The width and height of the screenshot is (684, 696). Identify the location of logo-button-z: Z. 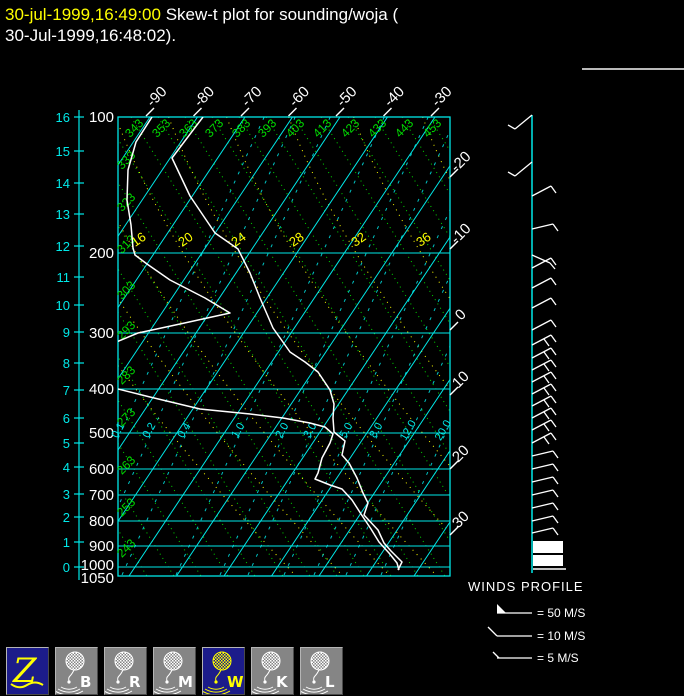
(27, 671).